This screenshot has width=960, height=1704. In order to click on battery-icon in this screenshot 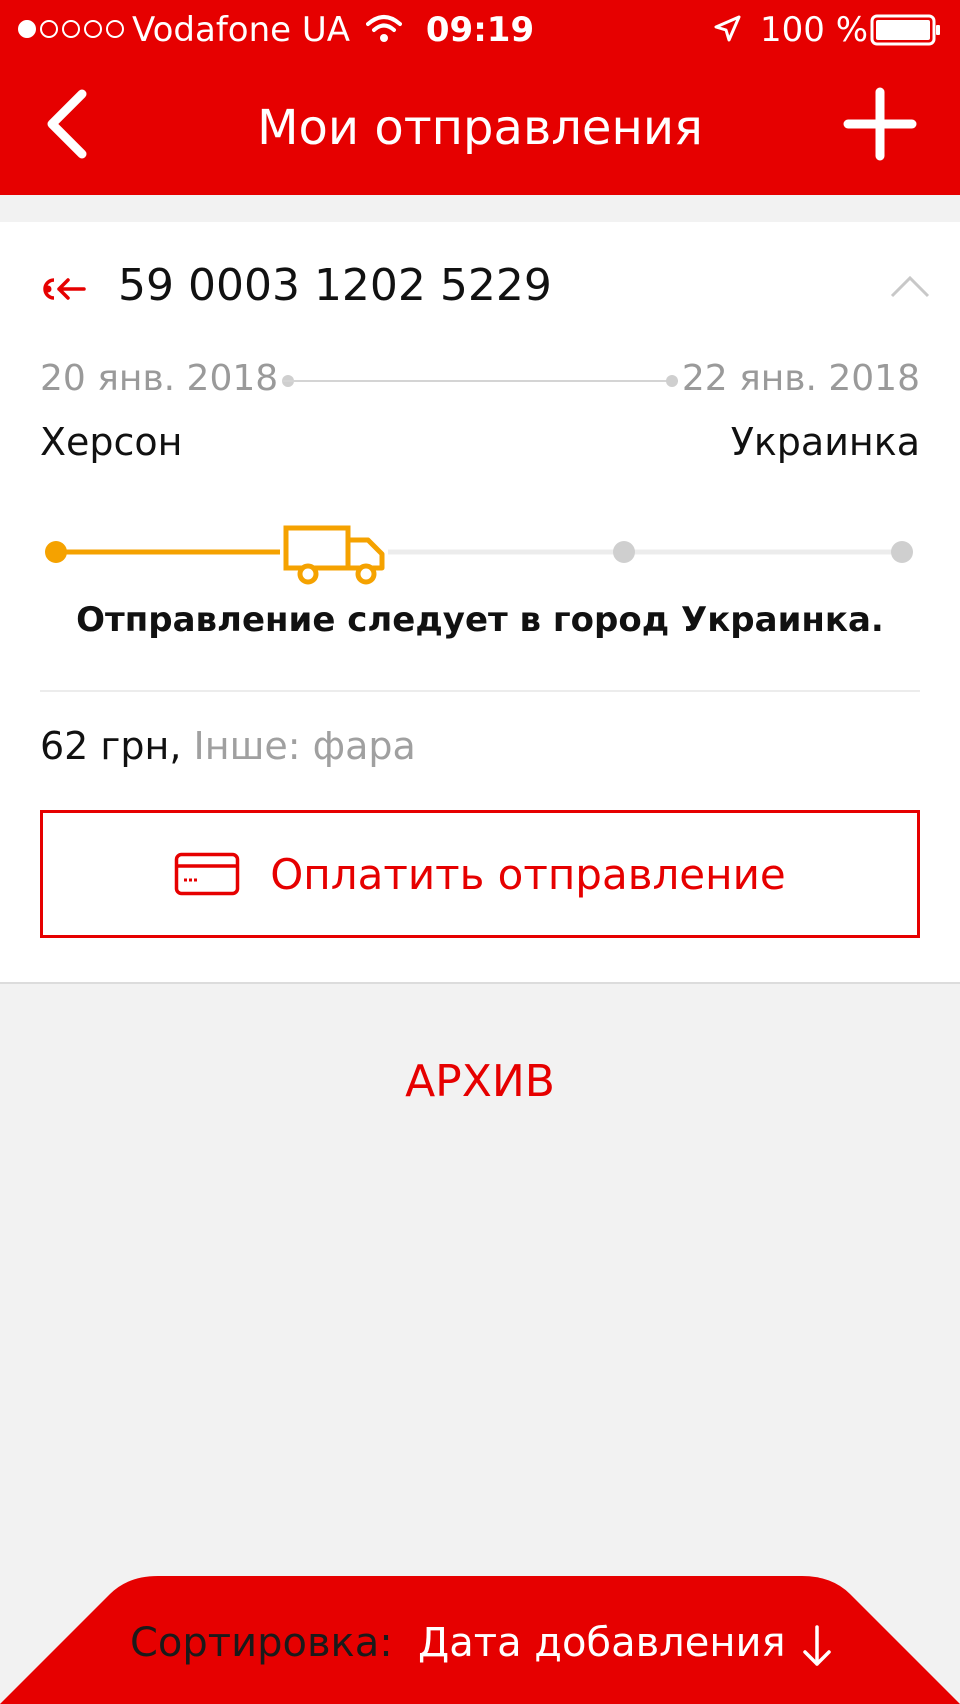, I will do `click(905, 30)`.